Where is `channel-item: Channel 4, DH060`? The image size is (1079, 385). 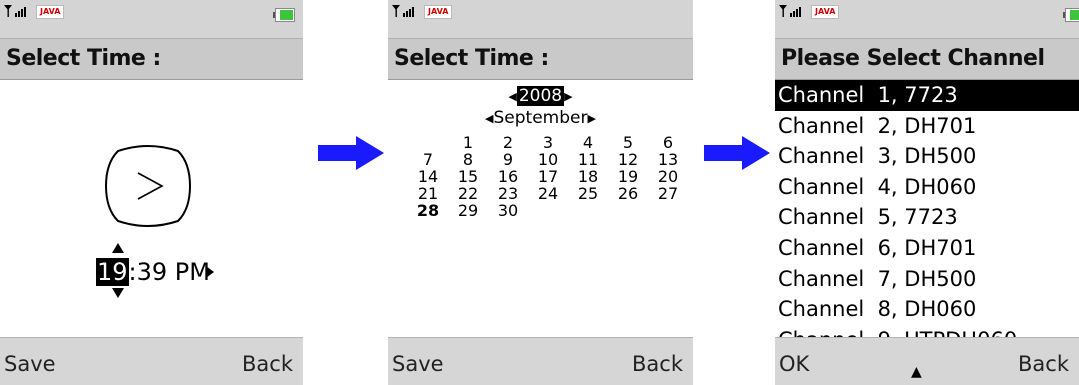
channel-item: Channel 4, DH060 is located at coordinates (927, 187).